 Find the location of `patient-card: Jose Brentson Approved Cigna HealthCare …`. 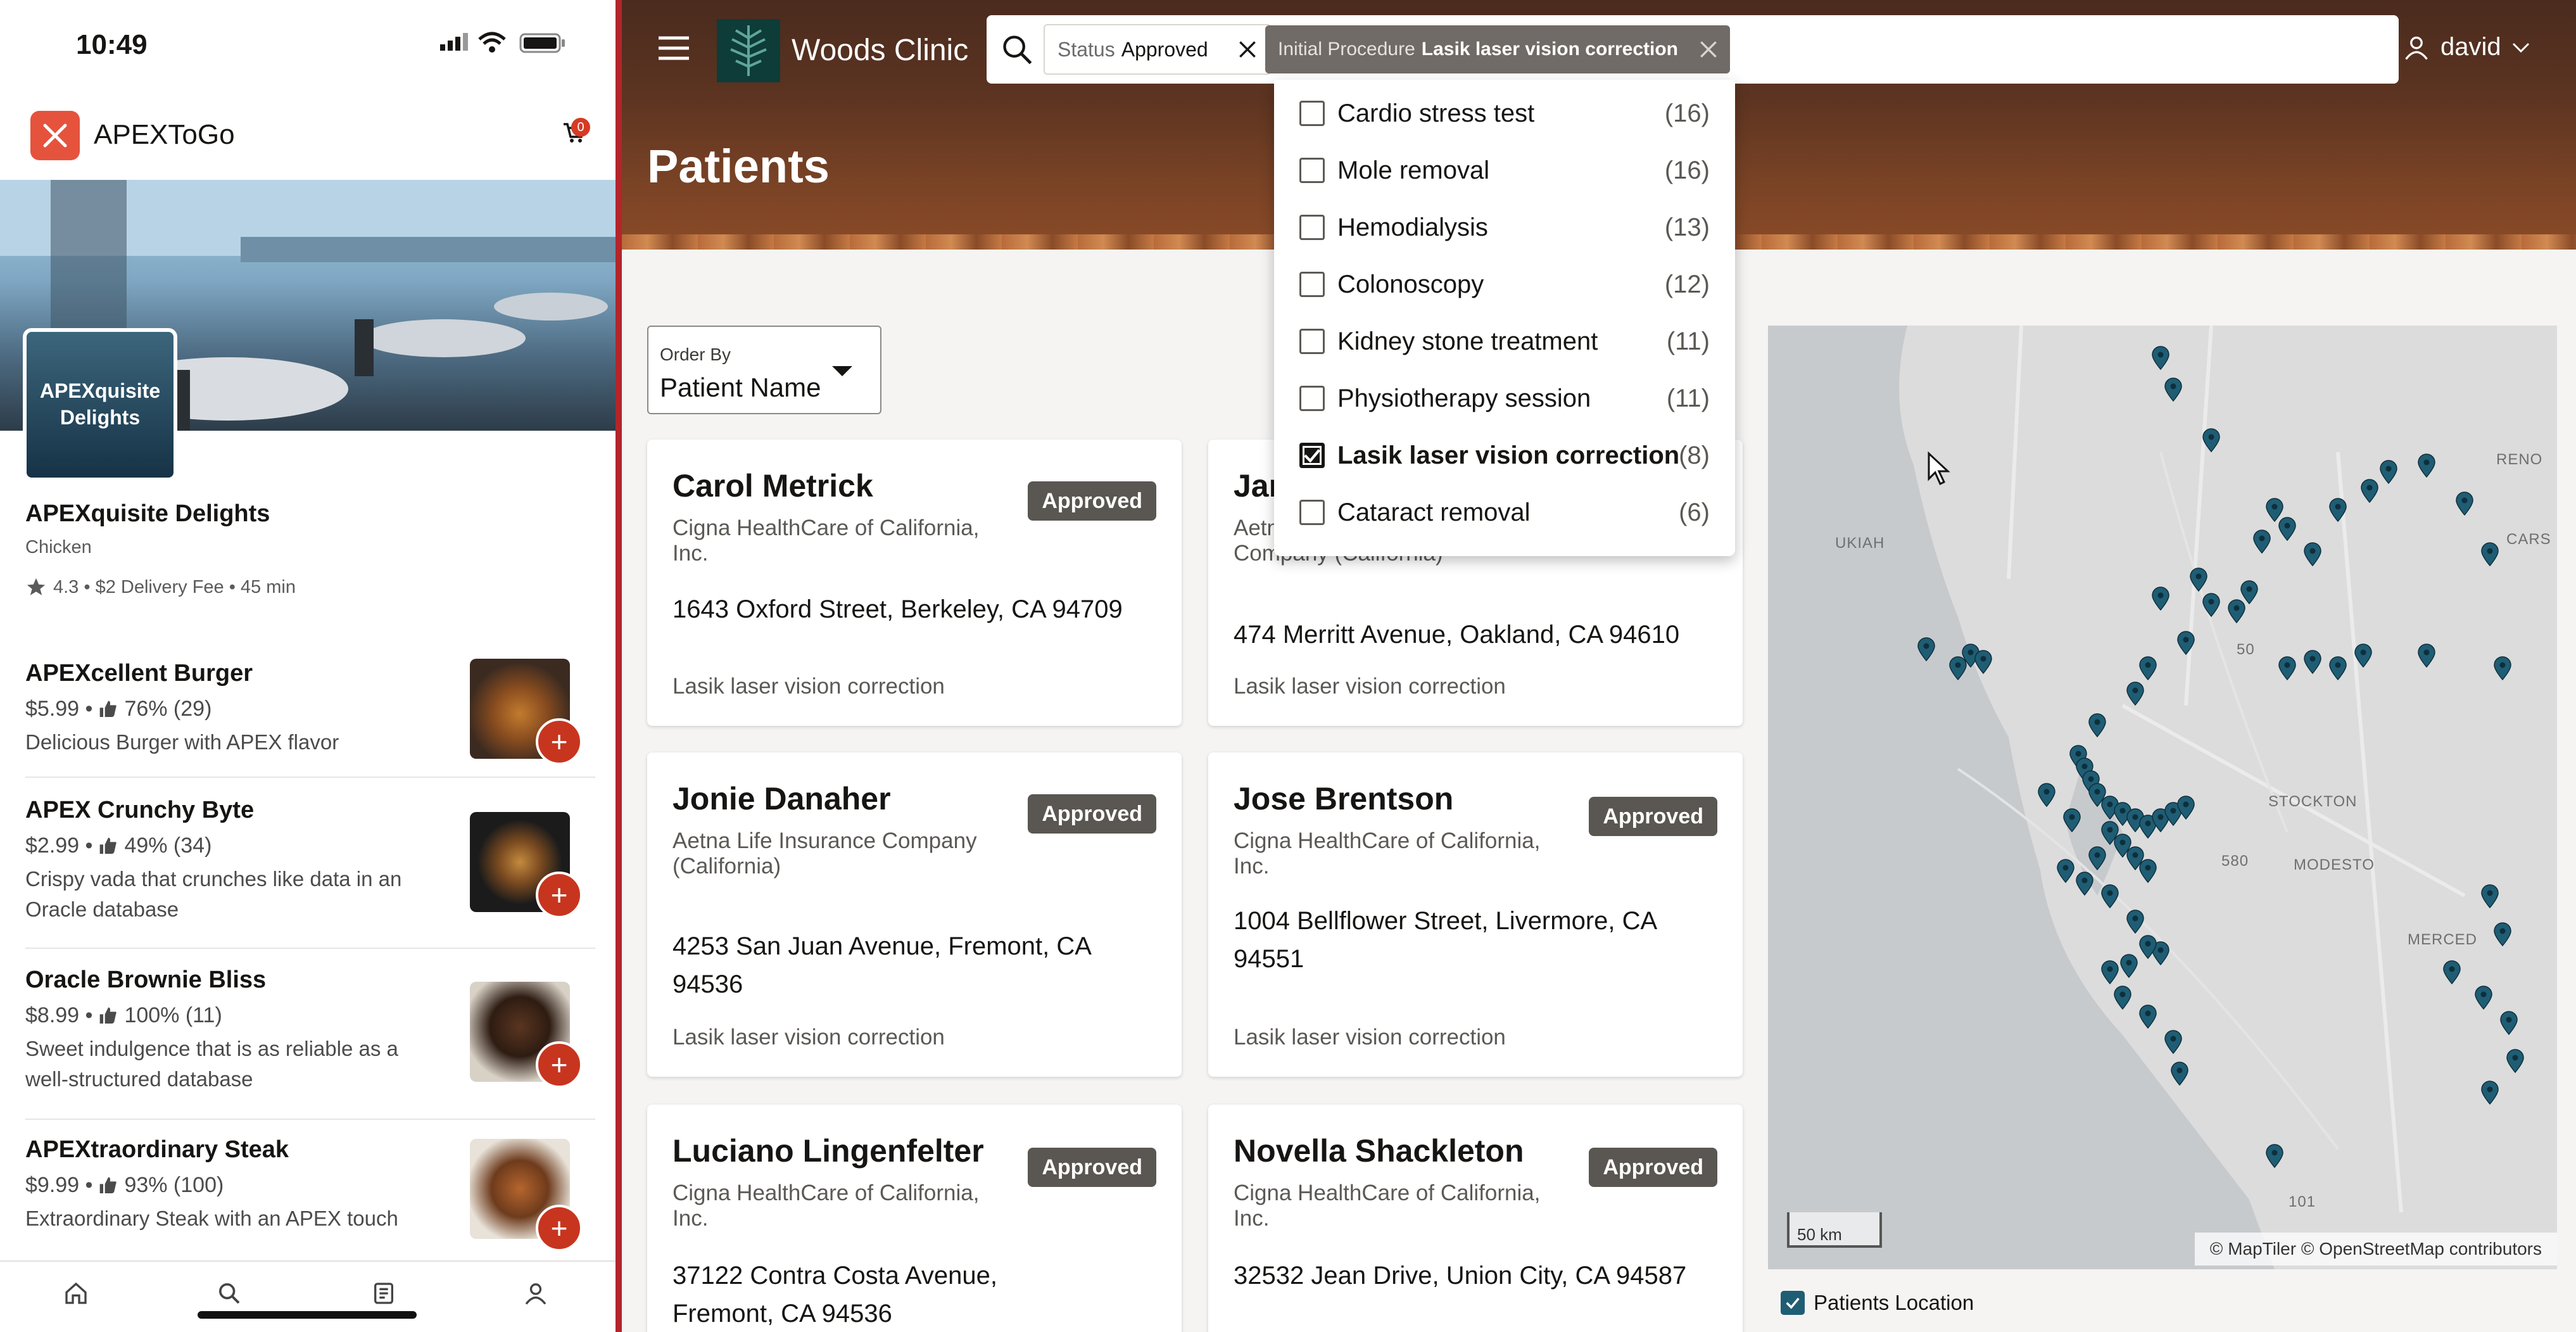

patient-card: Jose Brentson Approved Cigna HealthCare … is located at coordinates (1475, 914).